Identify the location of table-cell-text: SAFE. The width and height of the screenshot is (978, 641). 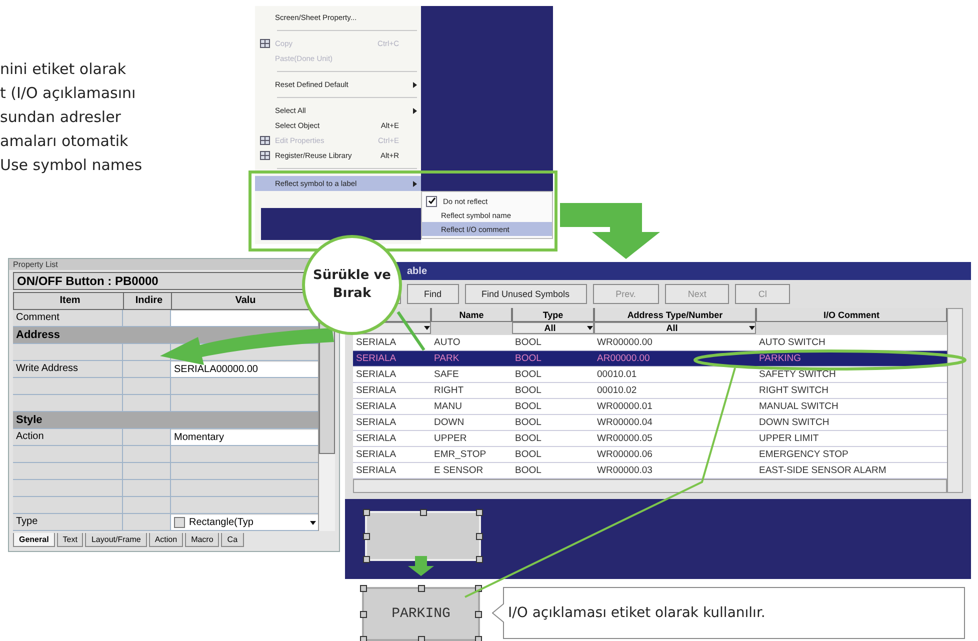
(446, 375).